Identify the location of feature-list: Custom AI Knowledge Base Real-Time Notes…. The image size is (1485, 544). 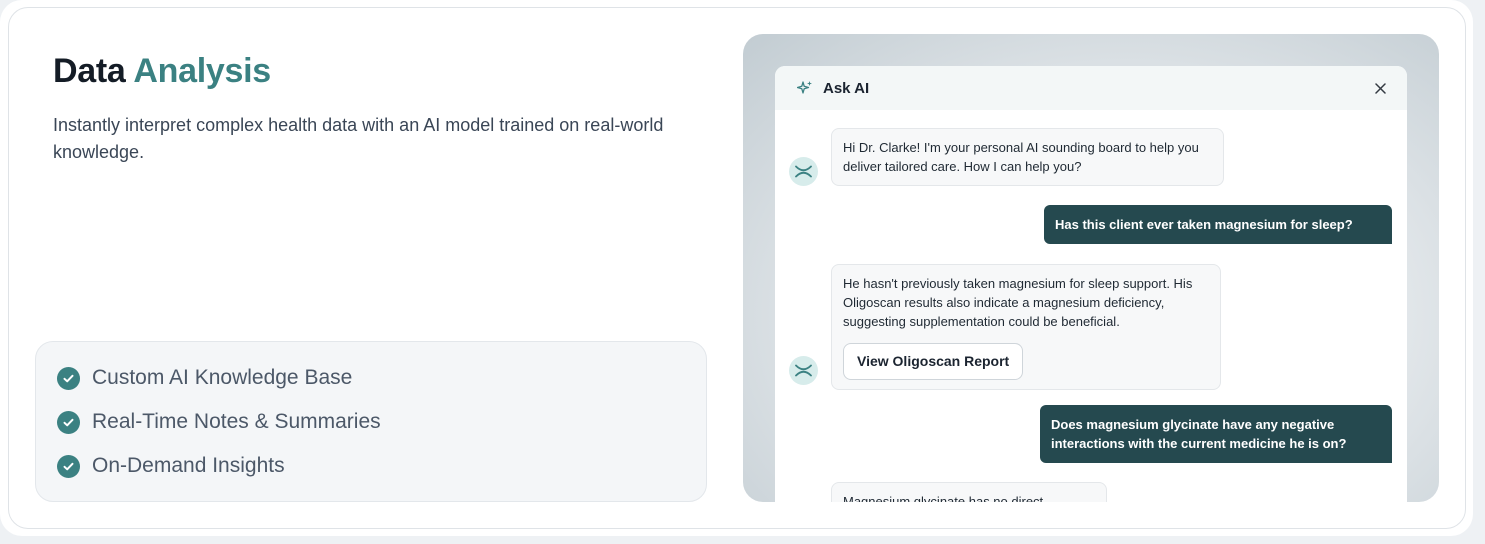
(371, 421).